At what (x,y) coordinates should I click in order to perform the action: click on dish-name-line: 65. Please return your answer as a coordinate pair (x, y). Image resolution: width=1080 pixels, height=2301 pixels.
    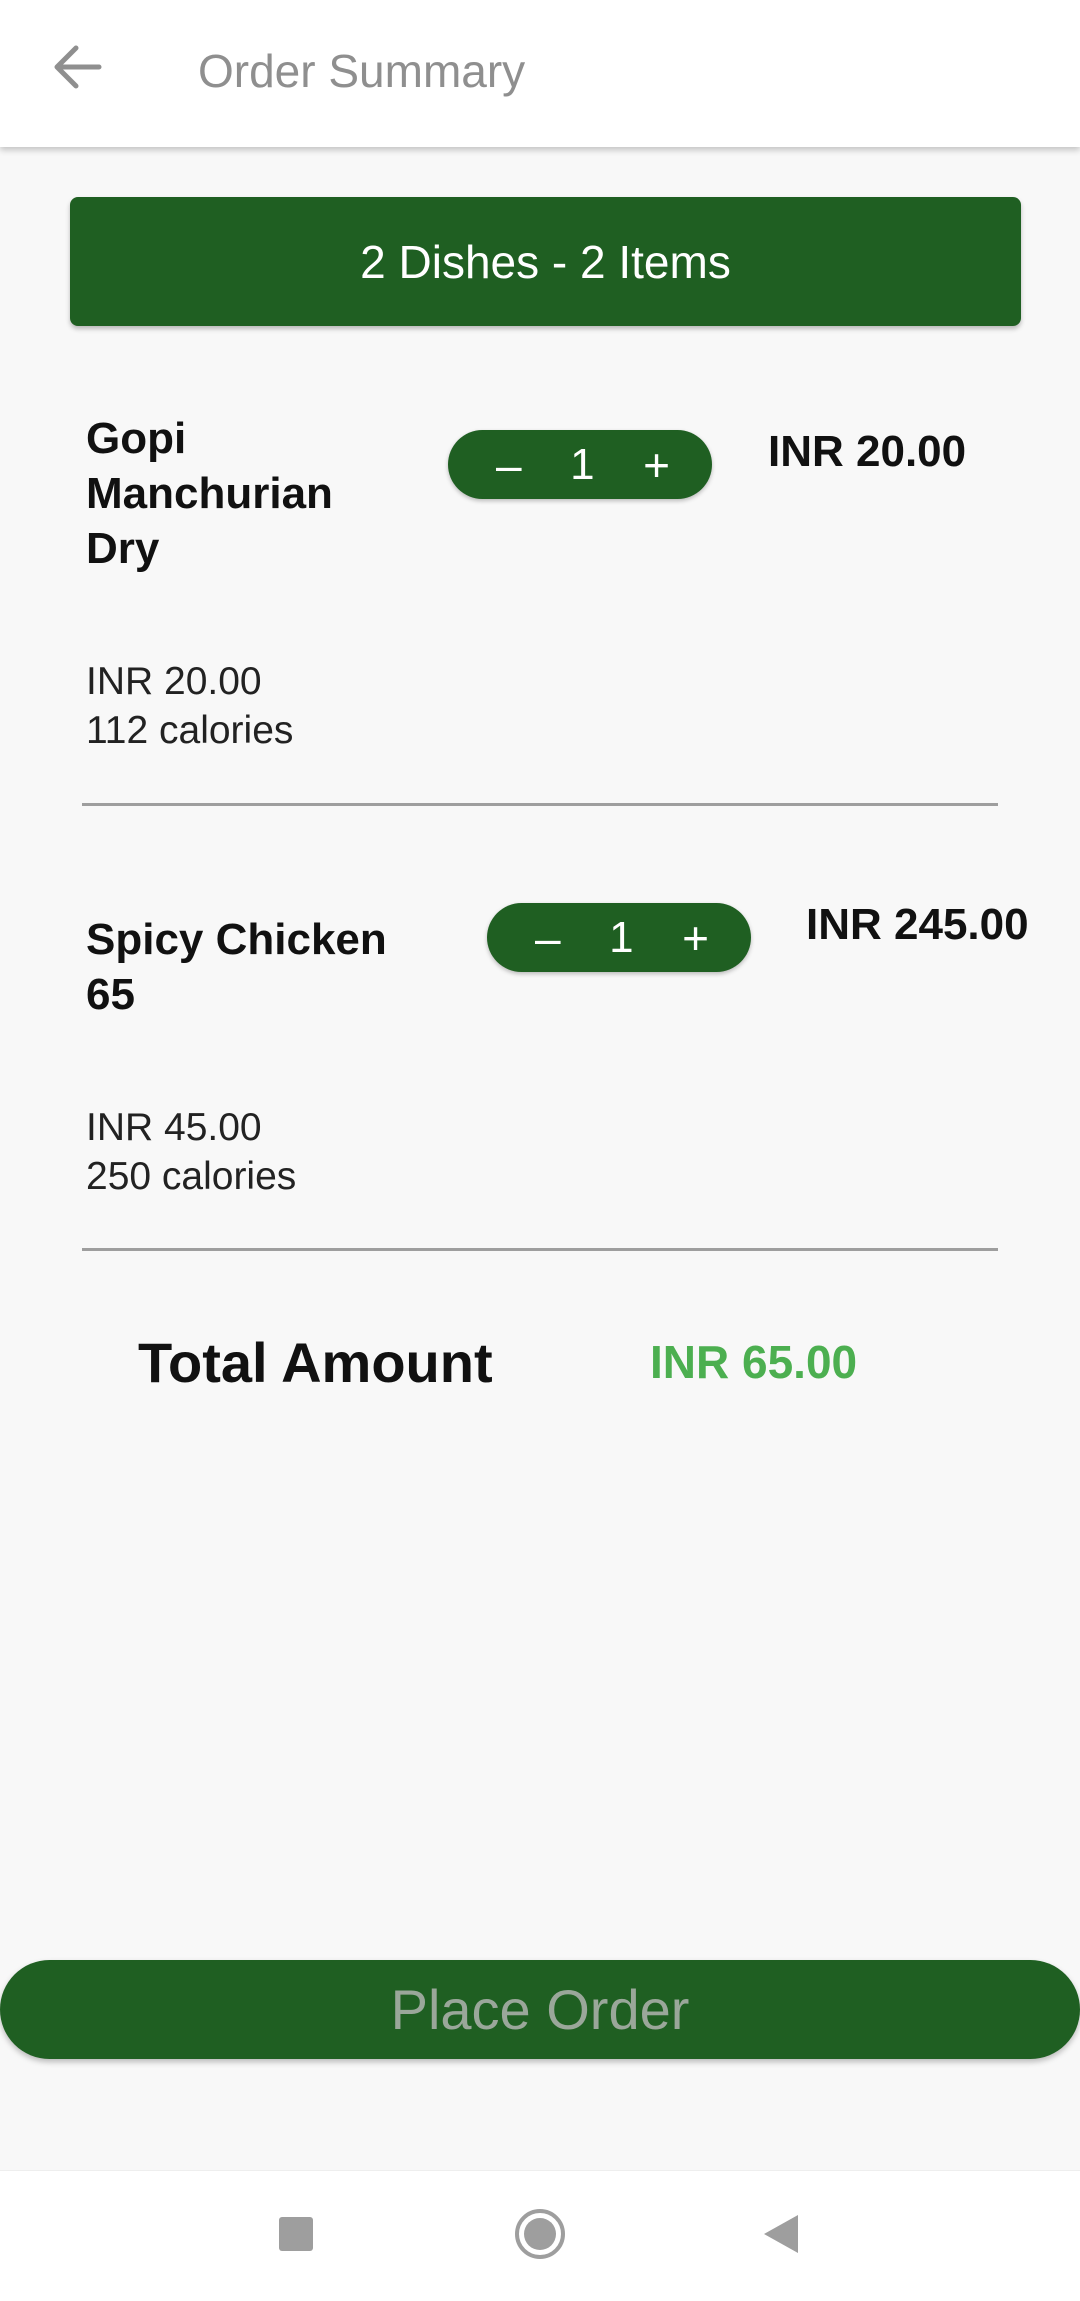
    Looking at the image, I should click on (110, 994).